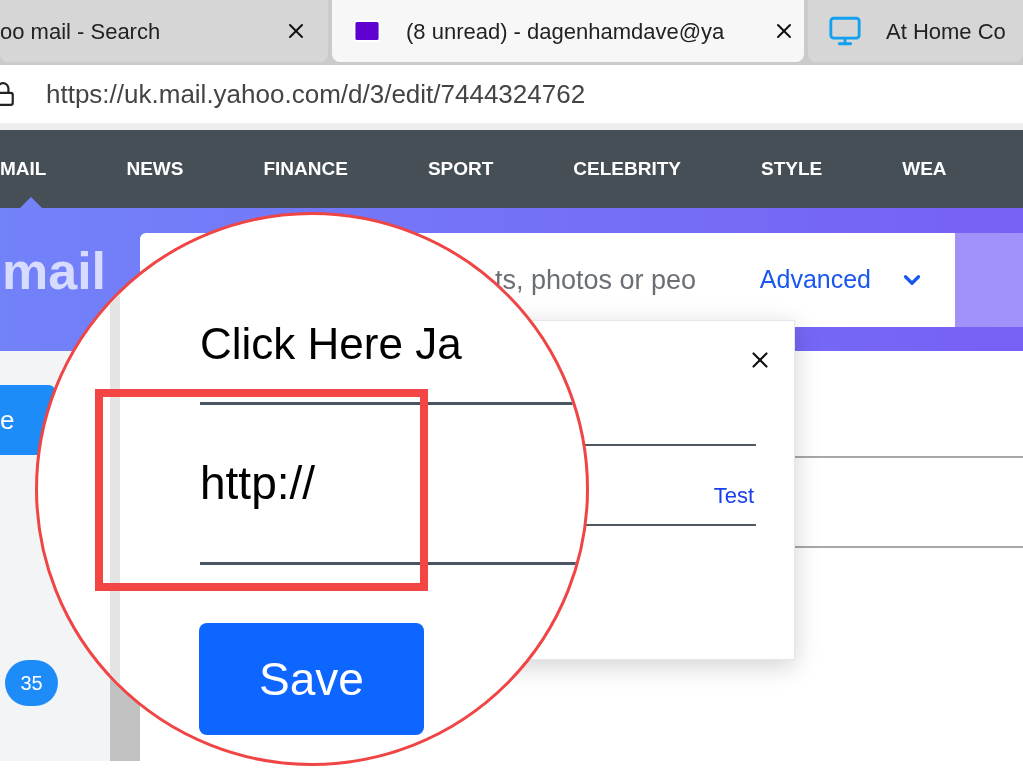 Image resolution: width=1023 pixels, height=768 pixels. Describe the element at coordinates (55, 271) in the screenshot. I see `logo: mail` at that location.